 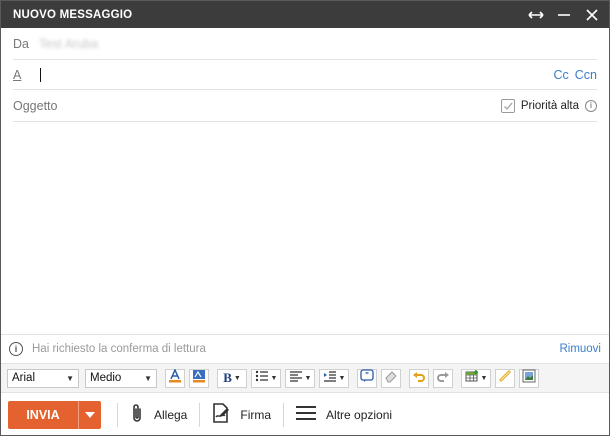 I want to click on undo-button, so click(x=419, y=378).